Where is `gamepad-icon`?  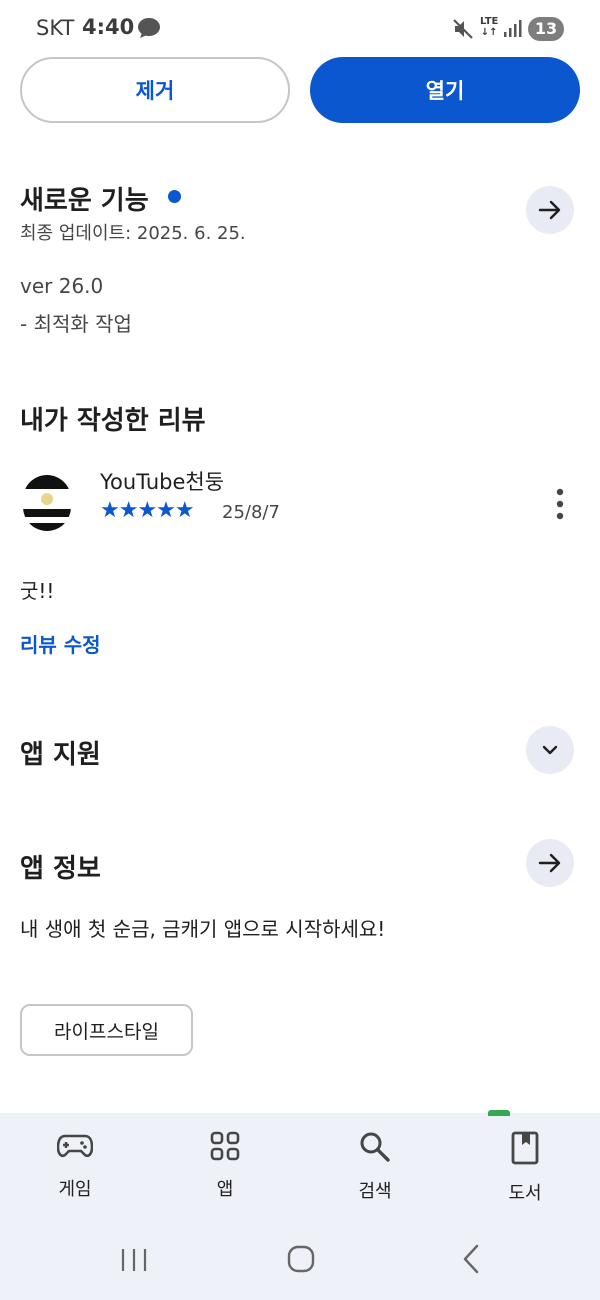
gamepad-icon is located at coordinates (75, 1146).